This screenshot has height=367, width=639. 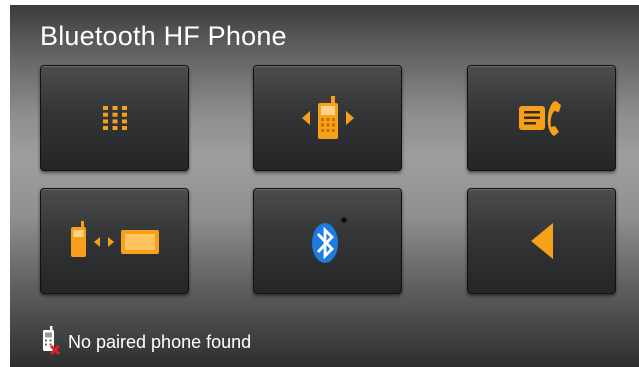 I want to click on bluetooth-settings-button, so click(x=327, y=241).